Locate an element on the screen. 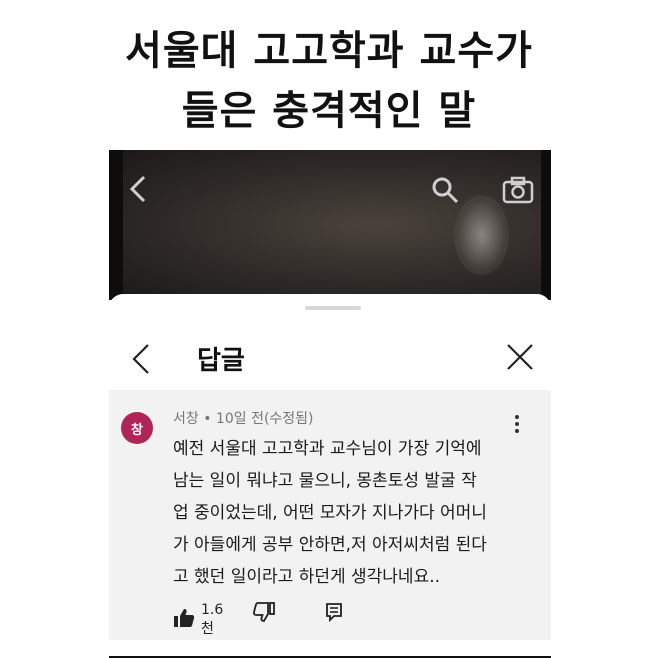 The height and width of the screenshot is (658, 658). thumbs-up-icon is located at coordinates (184, 620).